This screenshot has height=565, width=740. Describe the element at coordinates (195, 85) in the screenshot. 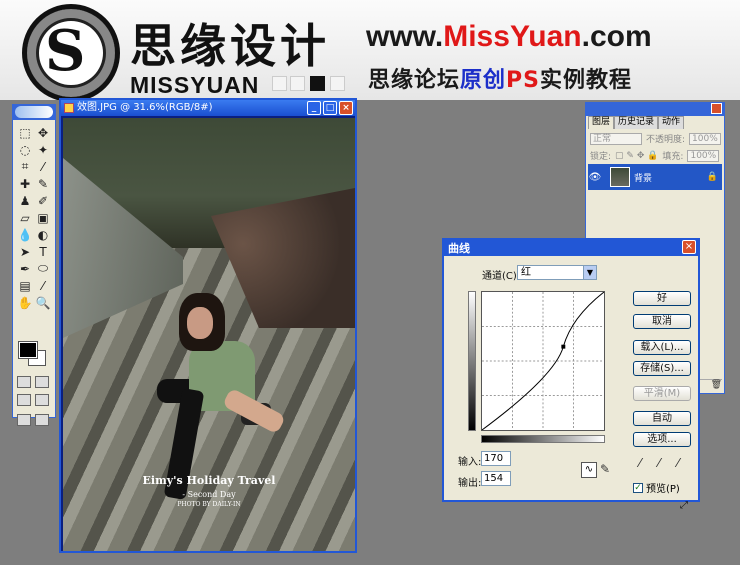

I see `banner-mark: MISSYUAN` at that location.